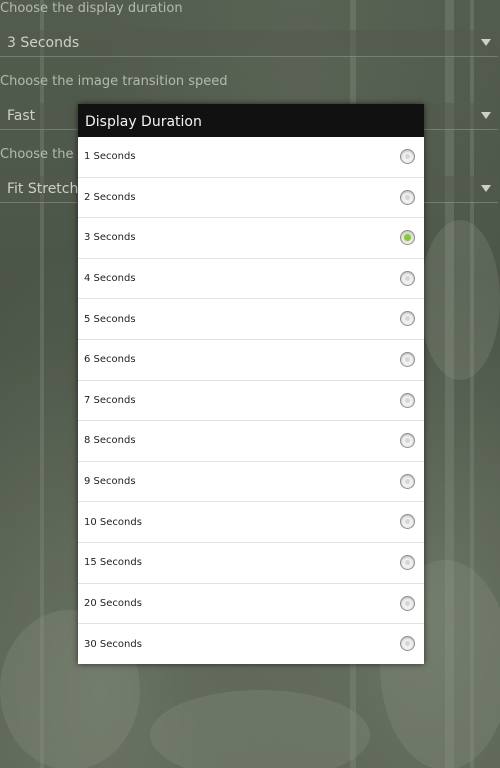 Image resolution: width=500 pixels, height=768 pixels. Describe the element at coordinates (113, 644) in the screenshot. I see `duration-option-label: 30 Seconds` at that location.